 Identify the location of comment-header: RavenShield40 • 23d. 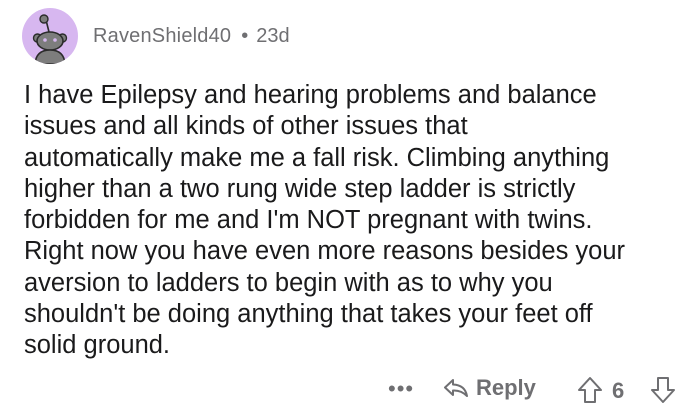
(156, 36).